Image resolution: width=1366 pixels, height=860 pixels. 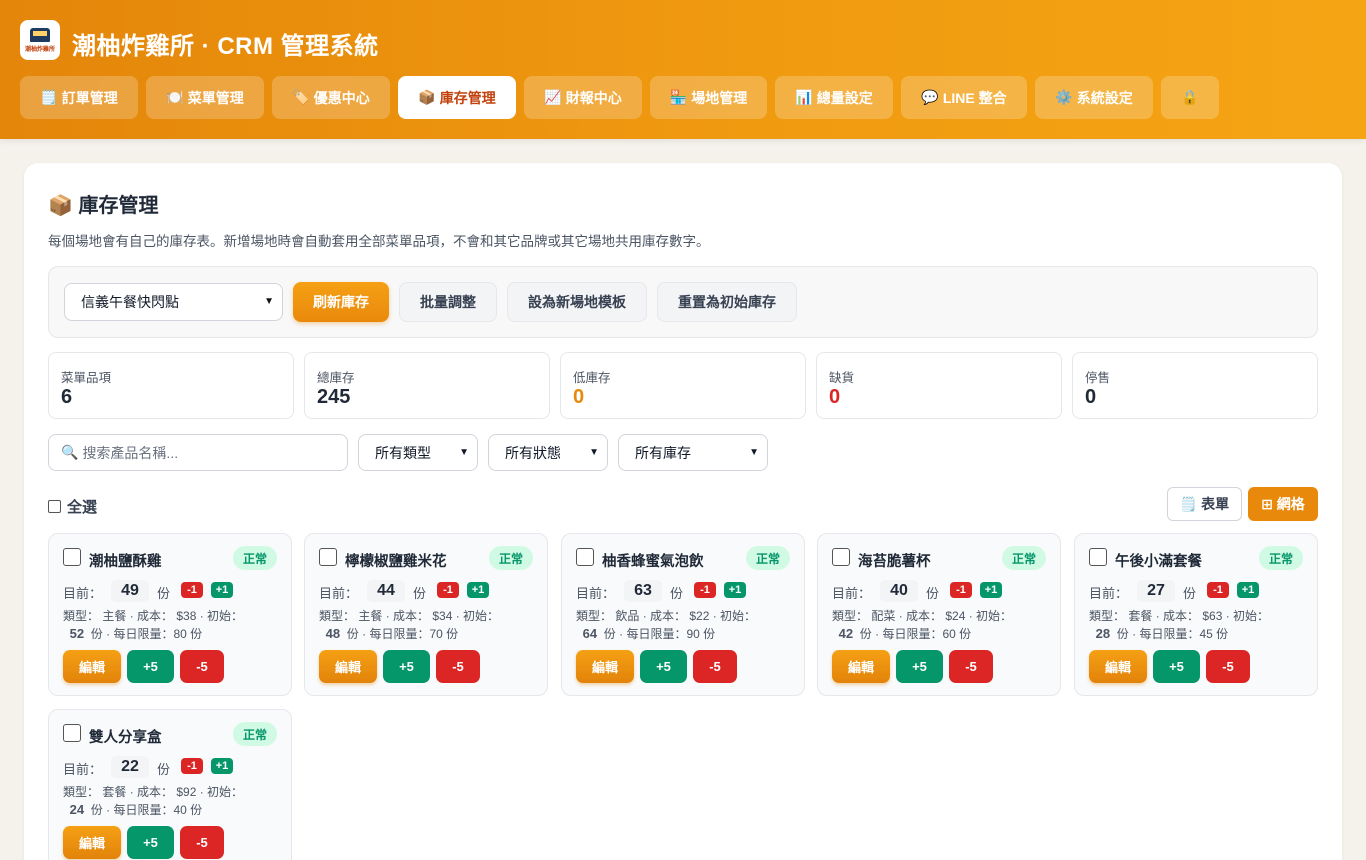 I want to click on stat-value: 0, so click(x=579, y=397).